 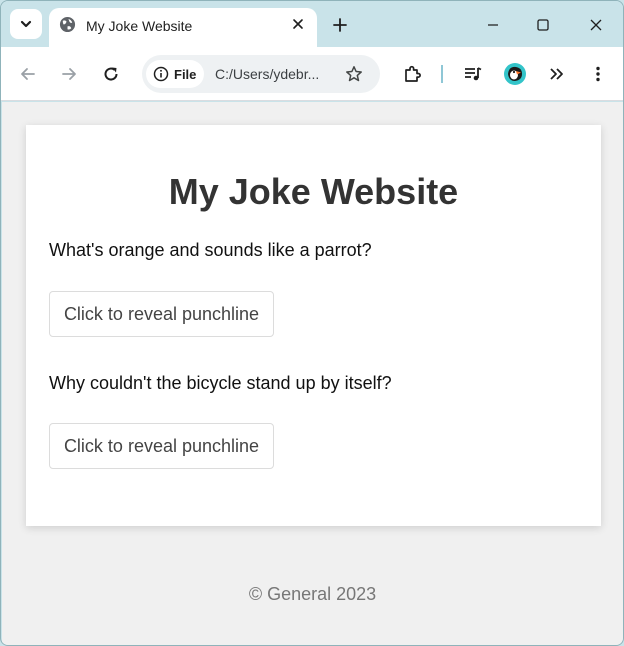 What do you see at coordinates (442, 74) in the screenshot?
I see `toolbar-divider` at bounding box center [442, 74].